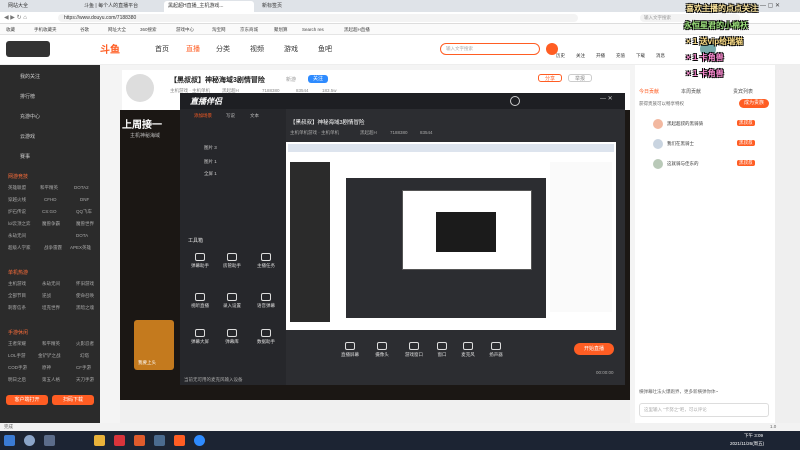 The width and height of the screenshot is (800, 450). Describe the element at coordinates (19, 224) in the screenshot. I see `sidebar-game: lol云顶之弈` at that location.